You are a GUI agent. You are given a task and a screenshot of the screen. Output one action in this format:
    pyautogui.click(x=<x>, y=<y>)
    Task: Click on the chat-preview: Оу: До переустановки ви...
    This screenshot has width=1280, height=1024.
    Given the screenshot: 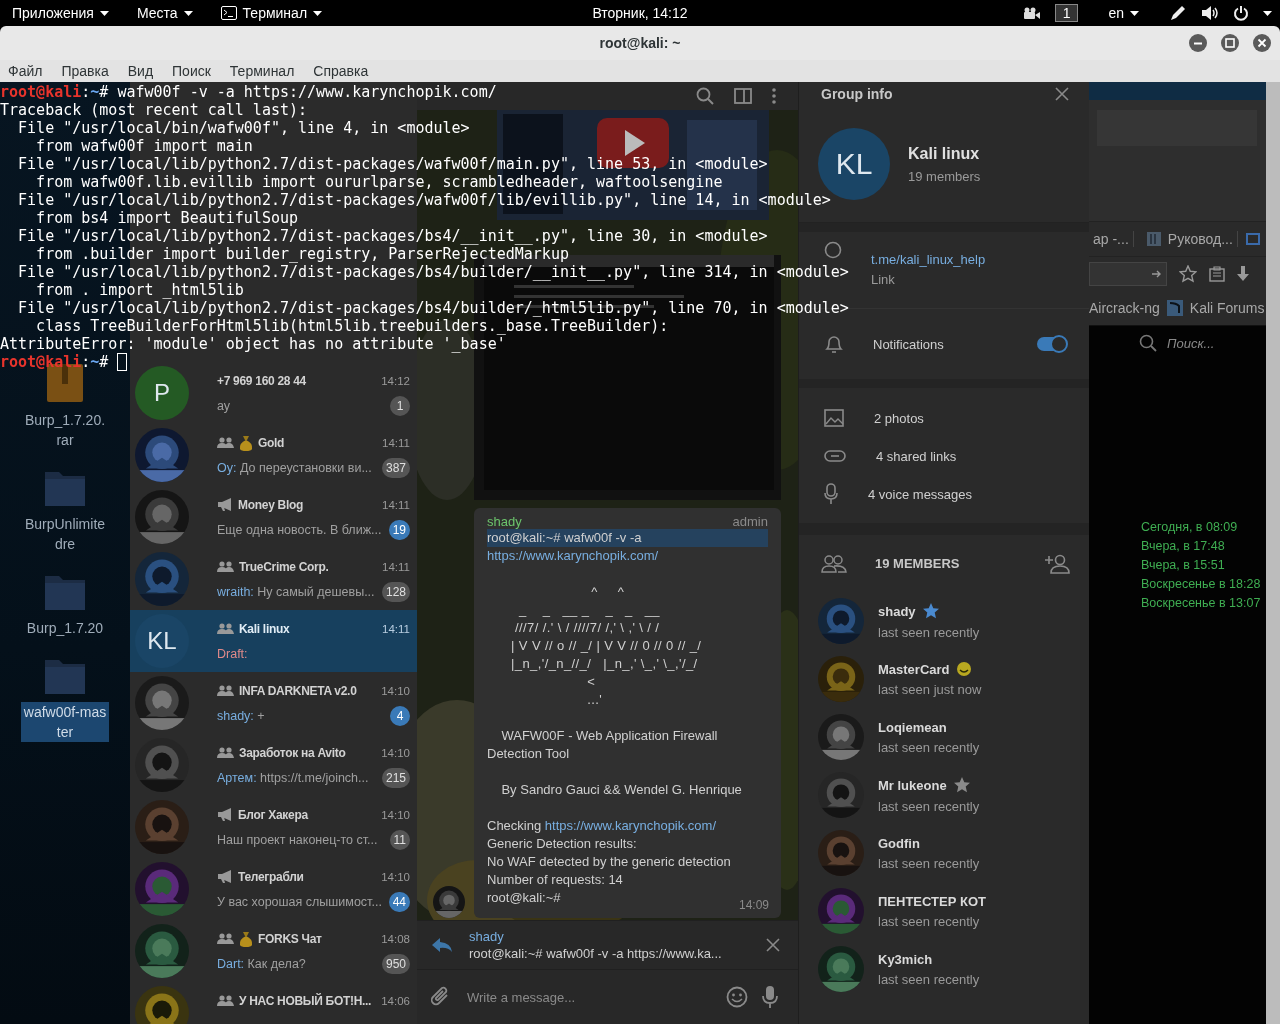 What is the action you would take?
    pyautogui.click(x=294, y=467)
    